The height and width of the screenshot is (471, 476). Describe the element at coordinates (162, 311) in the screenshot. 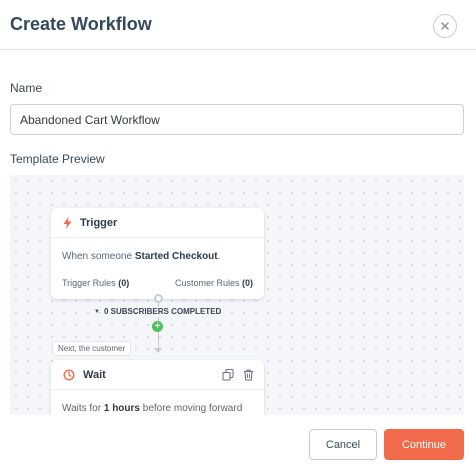

I see `subscribers-completed-text: 0 SUBSCRIBERS COMPLETED` at that location.